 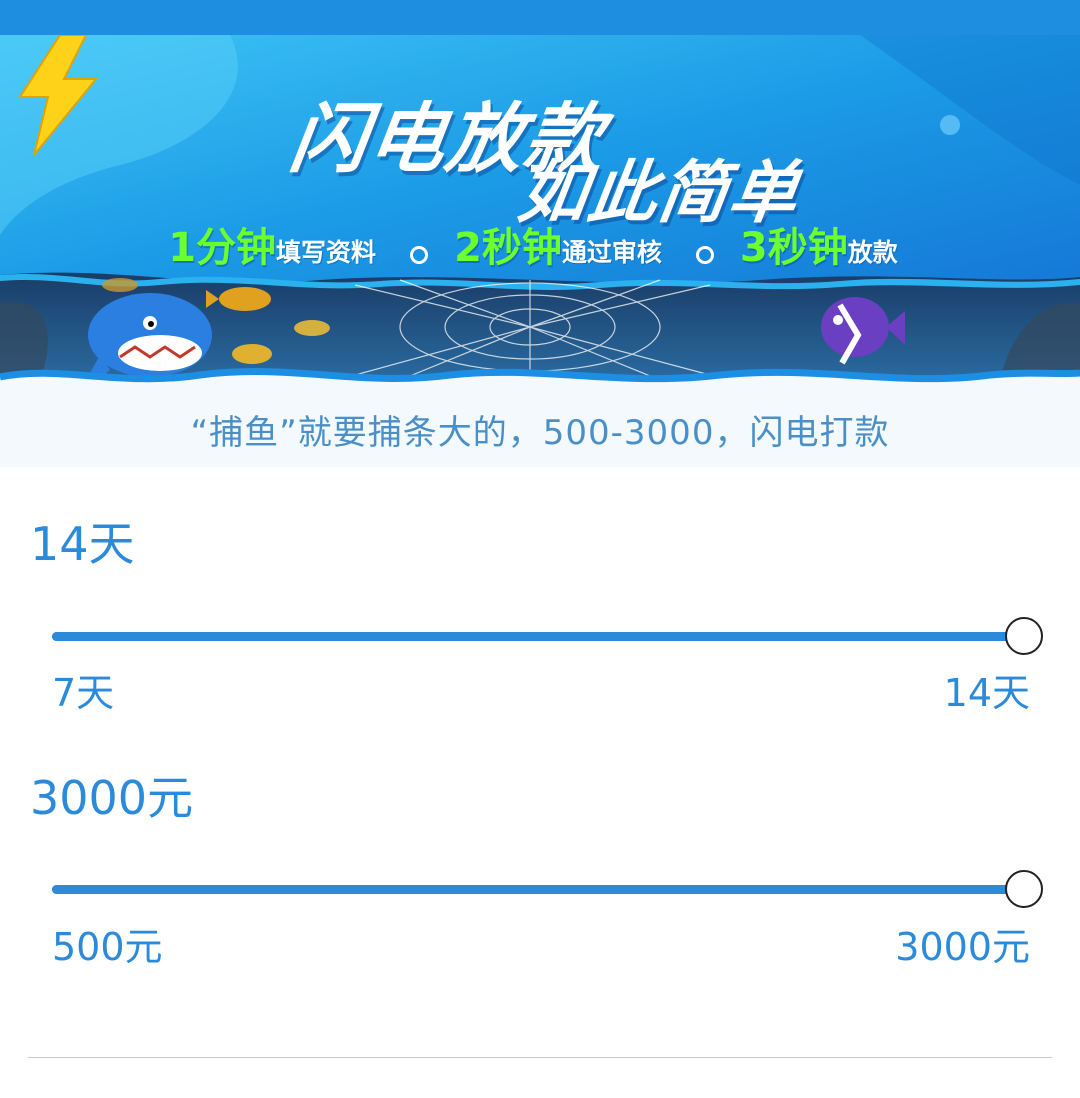 What do you see at coordinates (793, 248) in the screenshot?
I see `step-3-time: 3秒钟` at bounding box center [793, 248].